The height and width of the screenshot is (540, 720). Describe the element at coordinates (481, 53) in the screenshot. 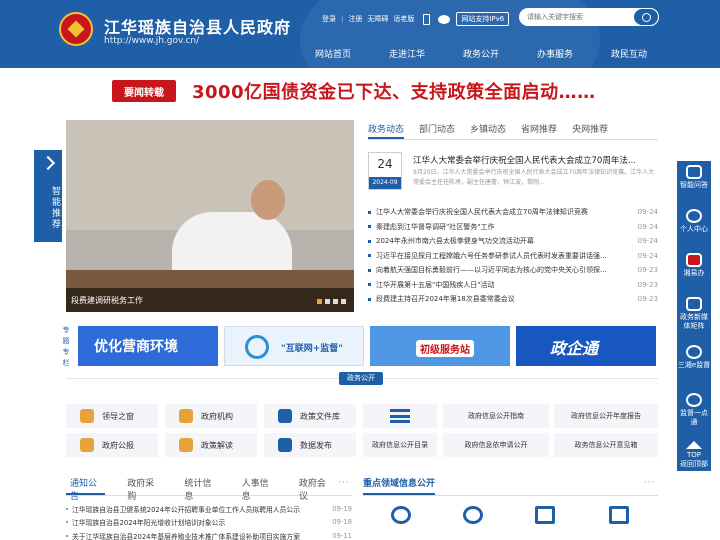

I see `nav-gov-affairs: 政务公开` at that location.